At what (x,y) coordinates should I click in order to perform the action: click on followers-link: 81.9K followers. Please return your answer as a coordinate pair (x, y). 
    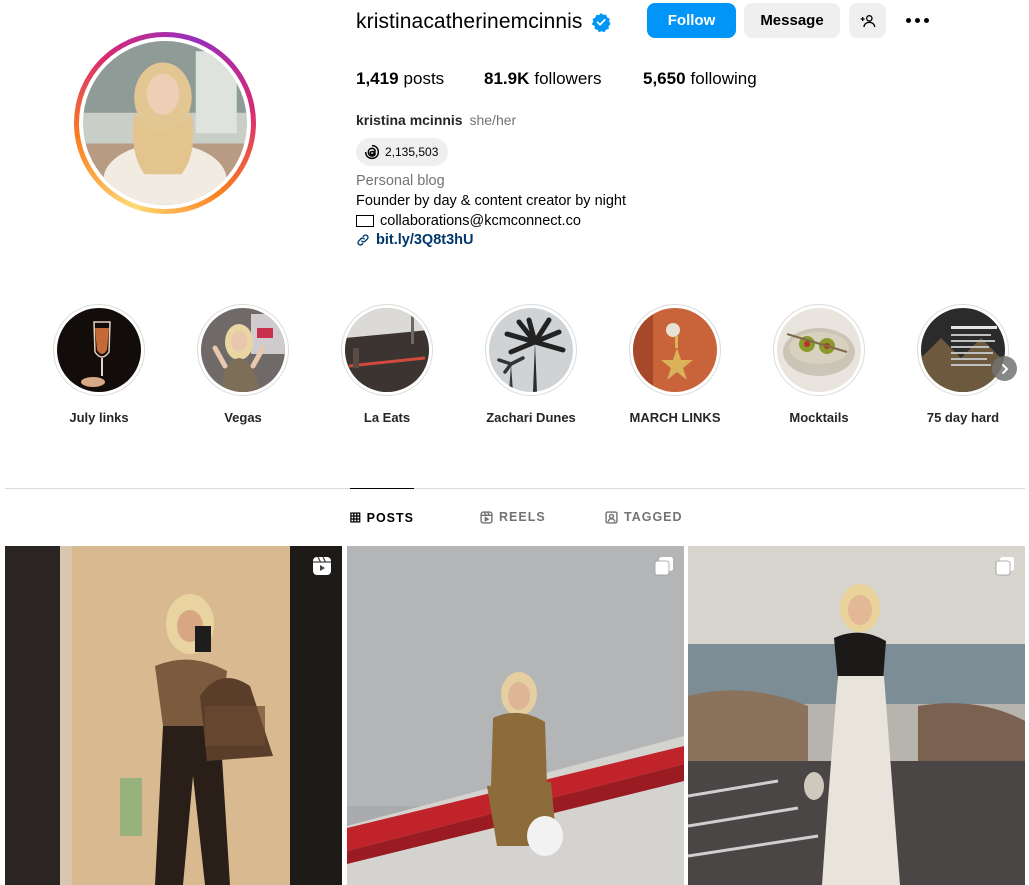
    Looking at the image, I should click on (542, 79).